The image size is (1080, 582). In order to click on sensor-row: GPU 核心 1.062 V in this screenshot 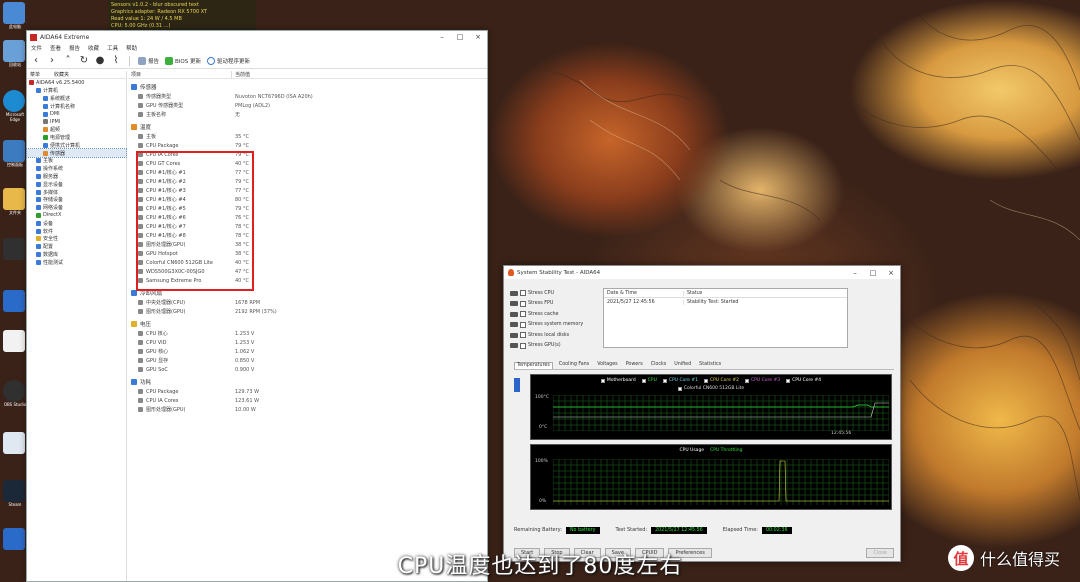, I will do `click(307, 351)`.